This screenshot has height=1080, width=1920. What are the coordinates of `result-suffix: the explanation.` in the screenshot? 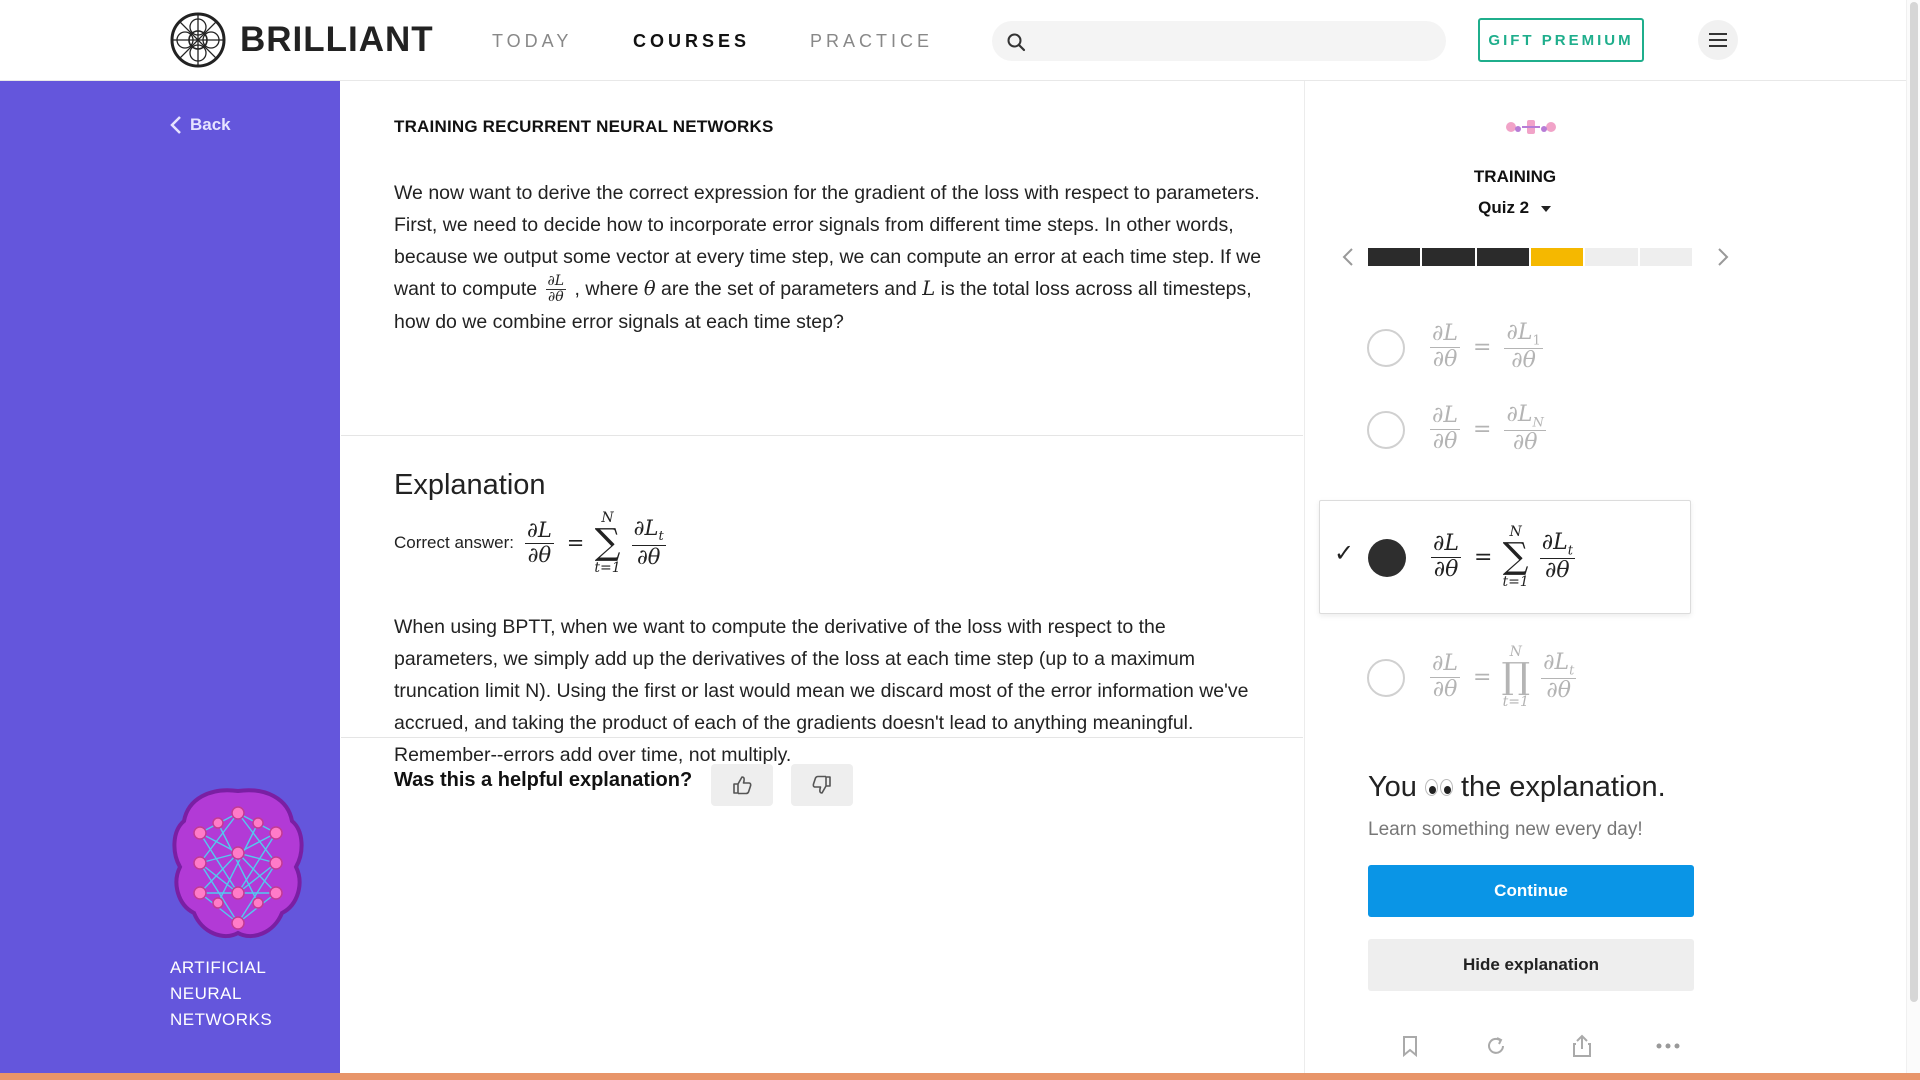 It's located at (1563, 787).